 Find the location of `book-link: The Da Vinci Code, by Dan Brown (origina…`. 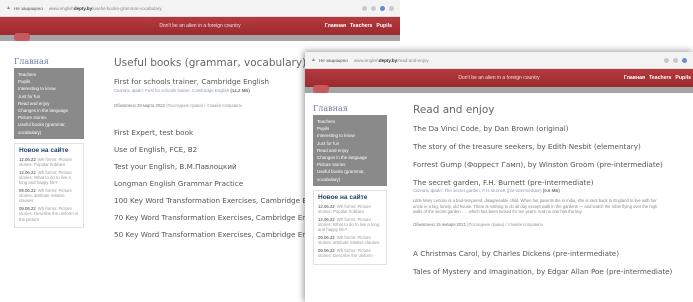

book-link: The Da Vinci Code, by Dan Brown (origina… is located at coordinates (552, 128).